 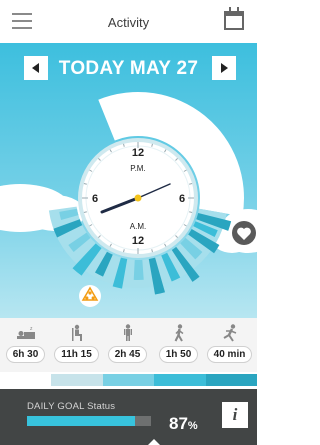 I want to click on walking-icon, so click(x=178, y=333).